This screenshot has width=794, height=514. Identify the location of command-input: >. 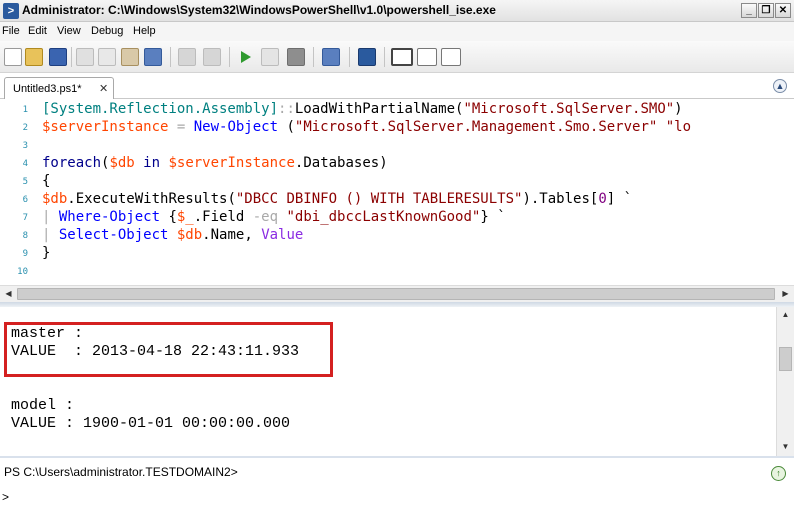
(5, 497).